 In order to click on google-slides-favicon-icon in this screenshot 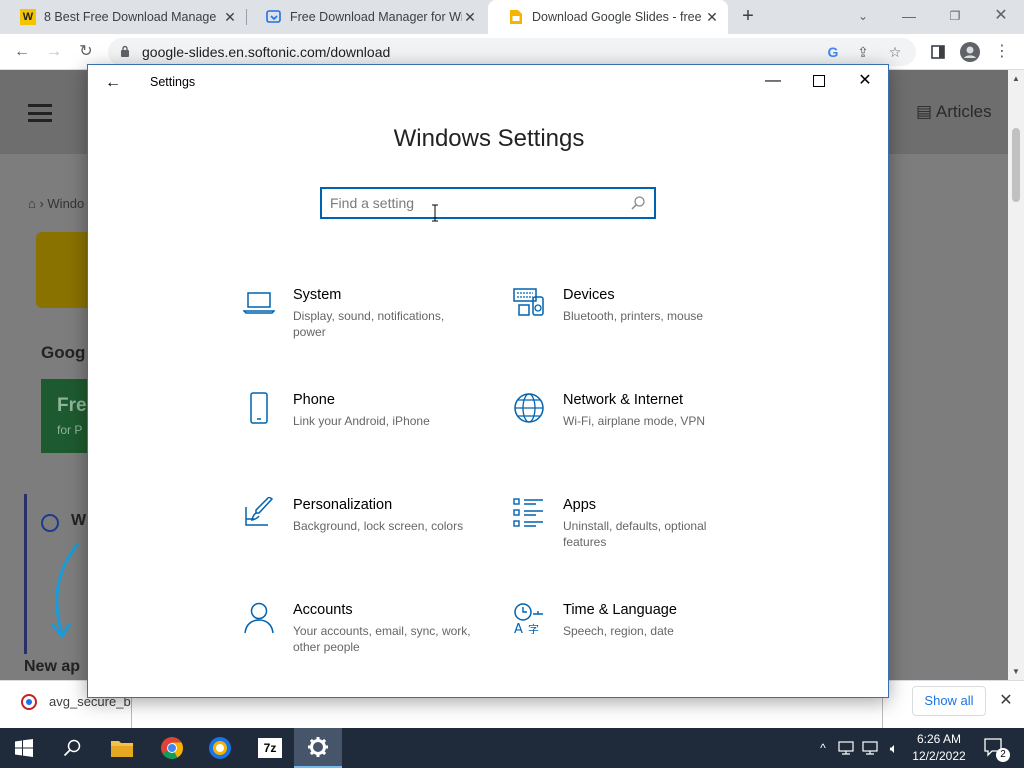, I will do `click(516, 17)`.